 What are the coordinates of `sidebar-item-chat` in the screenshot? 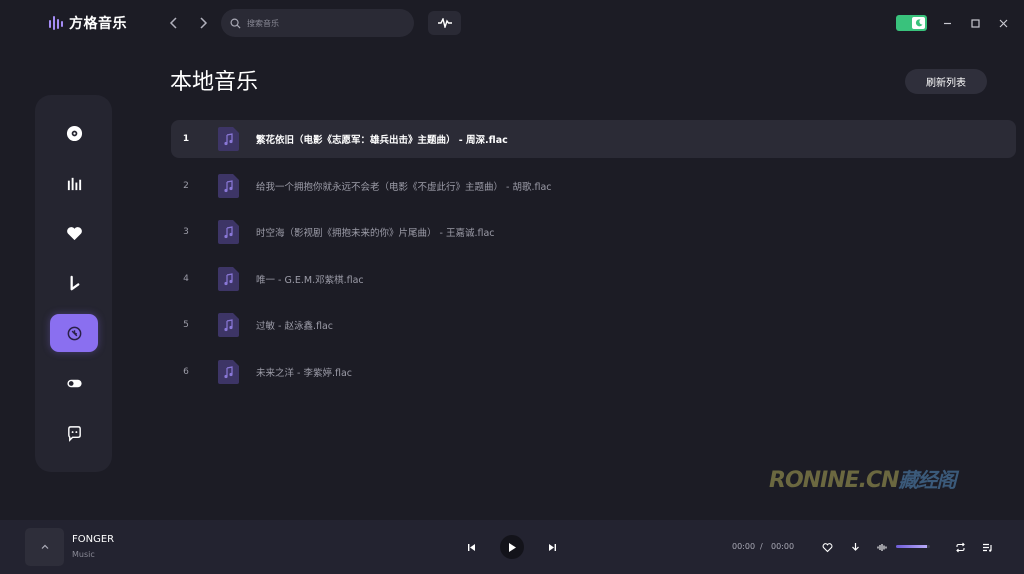 It's located at (74, 433).